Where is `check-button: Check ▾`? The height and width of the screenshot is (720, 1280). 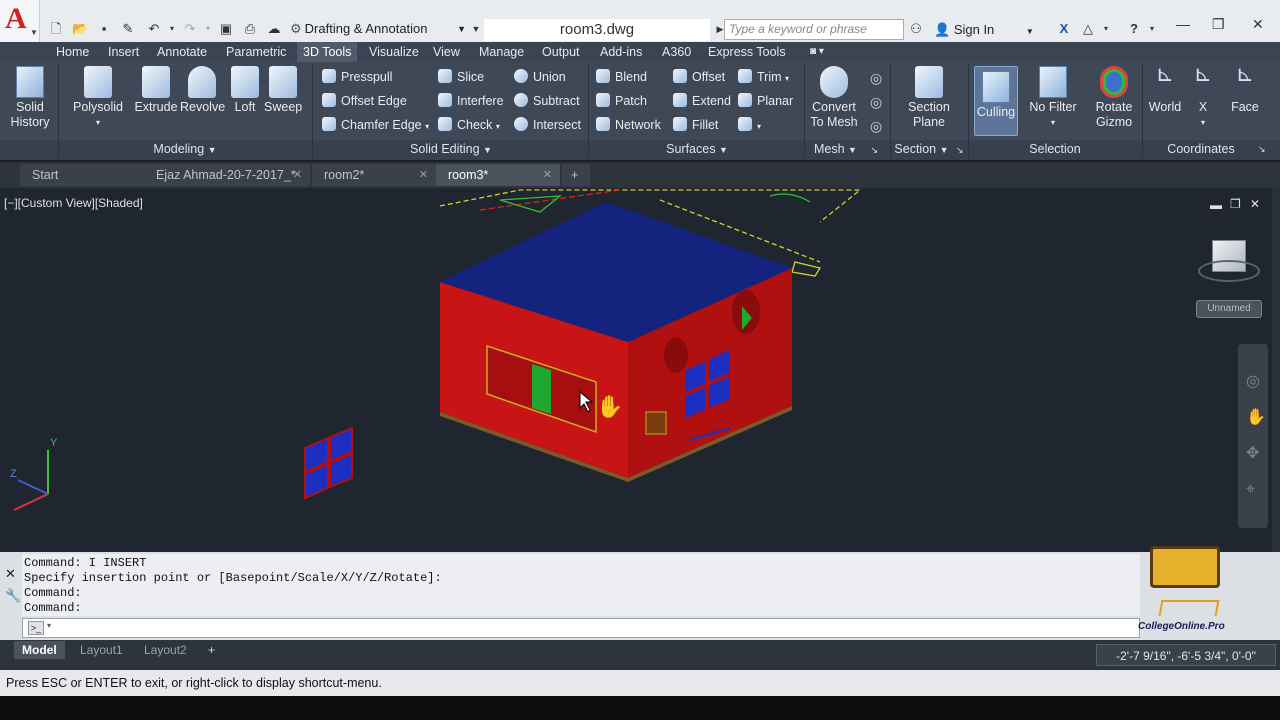 check-button: Check ▾ is located at coordinates (469, 125).